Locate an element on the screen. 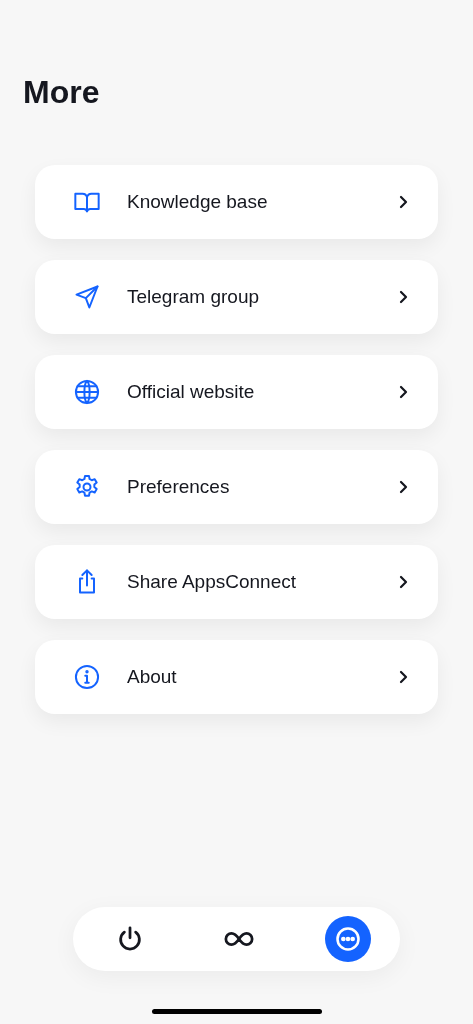  menu-item: Telegram group is located at coordinates (236, 297).